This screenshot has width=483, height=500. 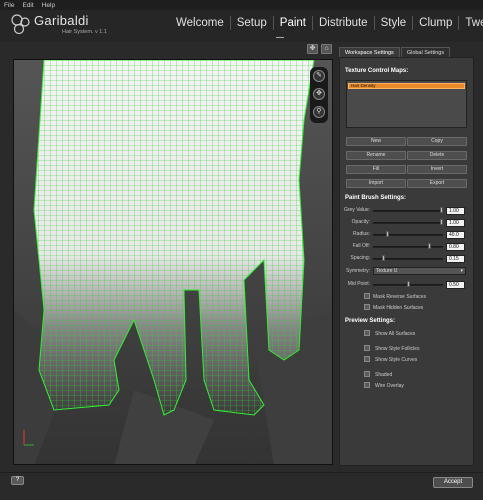 I want to click on tab-clump: Clump, so click(x=436, y=23).